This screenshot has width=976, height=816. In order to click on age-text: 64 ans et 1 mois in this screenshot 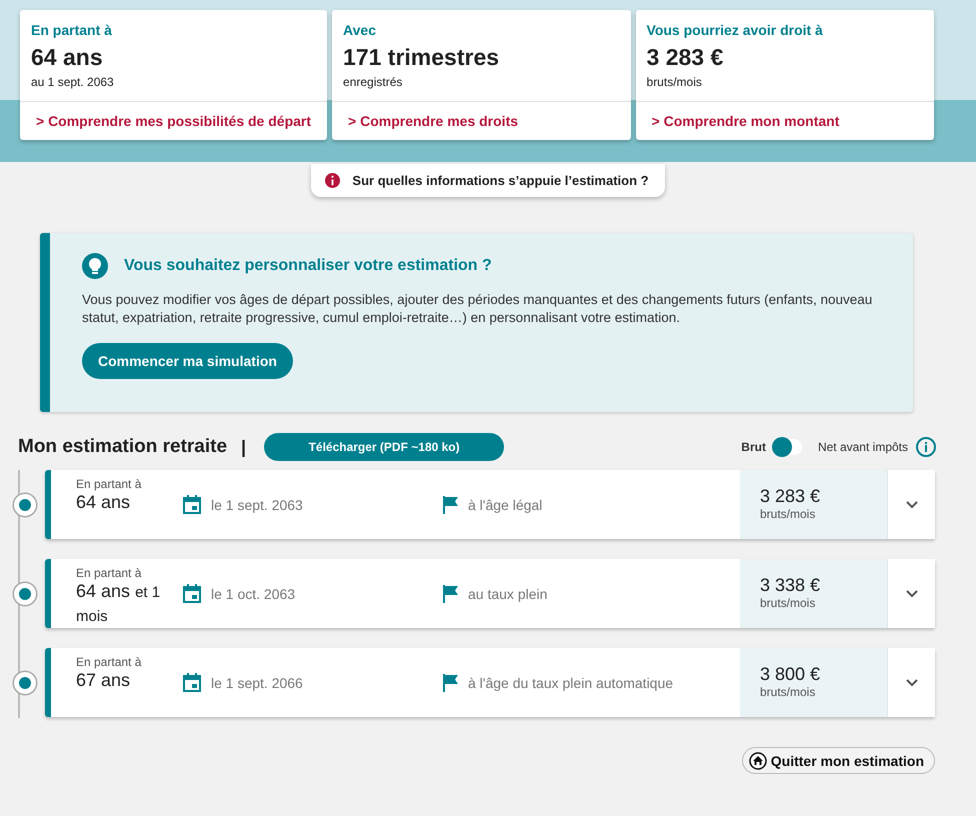, I will do `click(119, 603)`.